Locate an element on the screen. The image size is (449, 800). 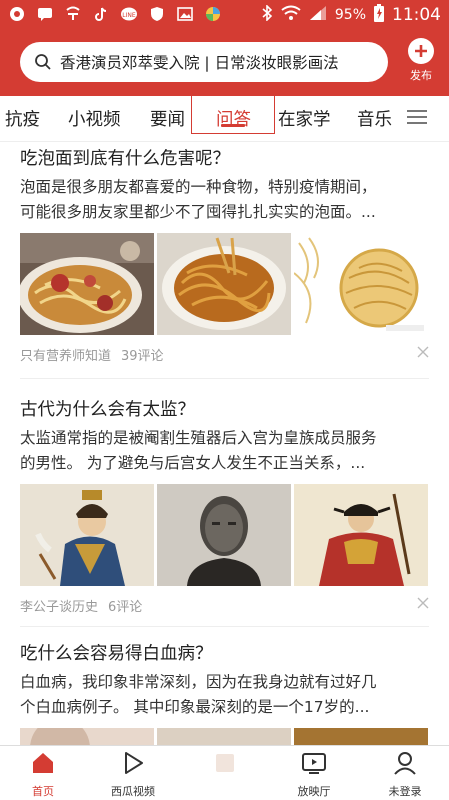
nav-label: 未登录 is located at coordinates (405, 791).